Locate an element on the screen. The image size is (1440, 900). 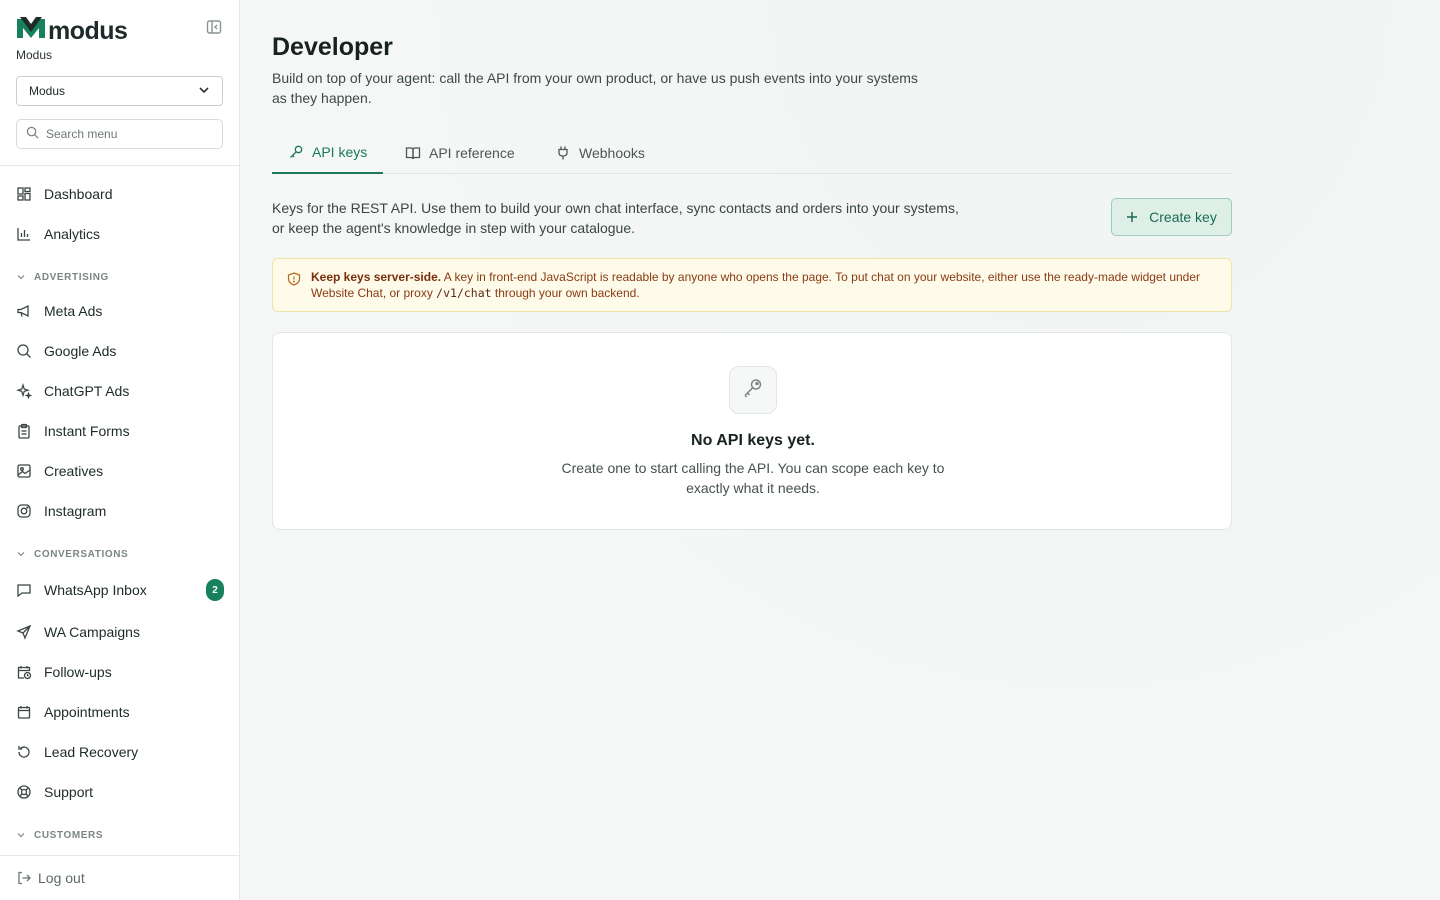
logout-button: Log out is located at coordinates (50, 878).